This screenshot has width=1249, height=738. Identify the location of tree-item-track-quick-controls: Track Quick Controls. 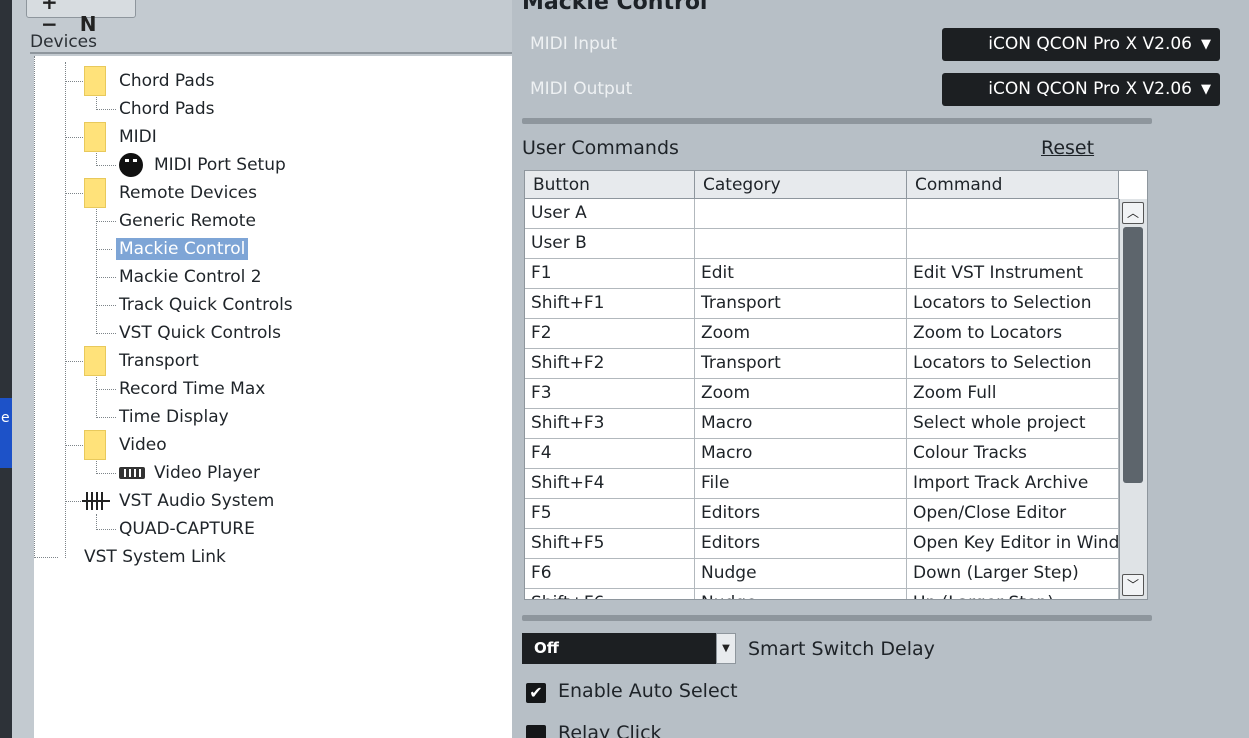
(206, 305).